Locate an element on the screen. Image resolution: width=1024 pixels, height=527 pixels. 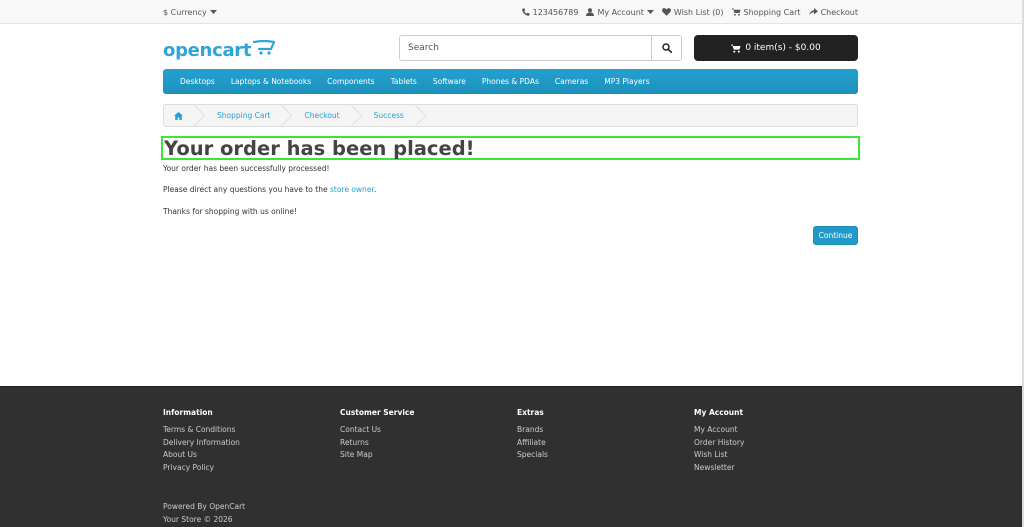
footer-heading: Information is located at coordinates (188, 412).